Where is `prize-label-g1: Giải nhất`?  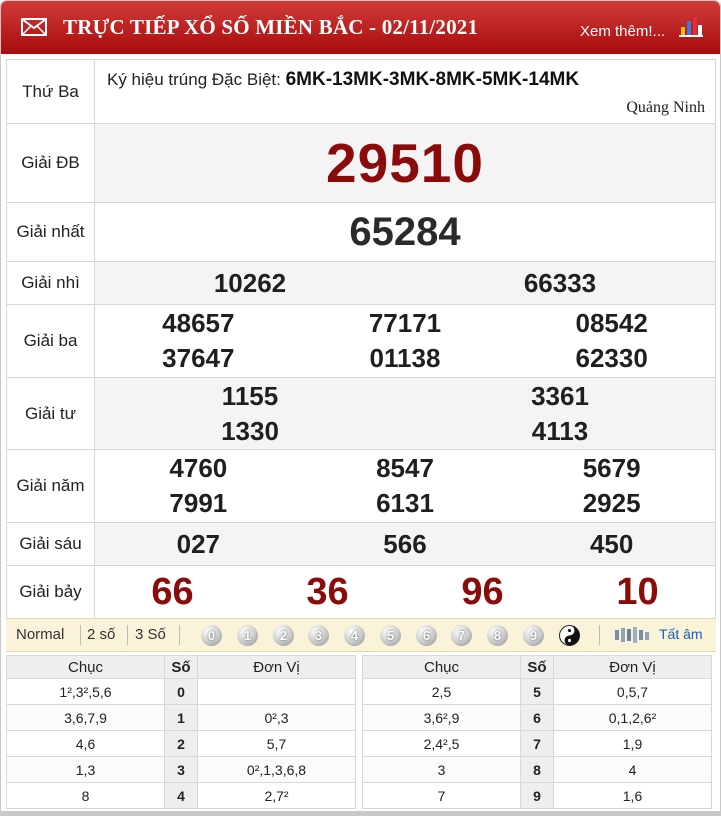
prize-label-g1: Giải nhất is located at coordinates (50, 232).